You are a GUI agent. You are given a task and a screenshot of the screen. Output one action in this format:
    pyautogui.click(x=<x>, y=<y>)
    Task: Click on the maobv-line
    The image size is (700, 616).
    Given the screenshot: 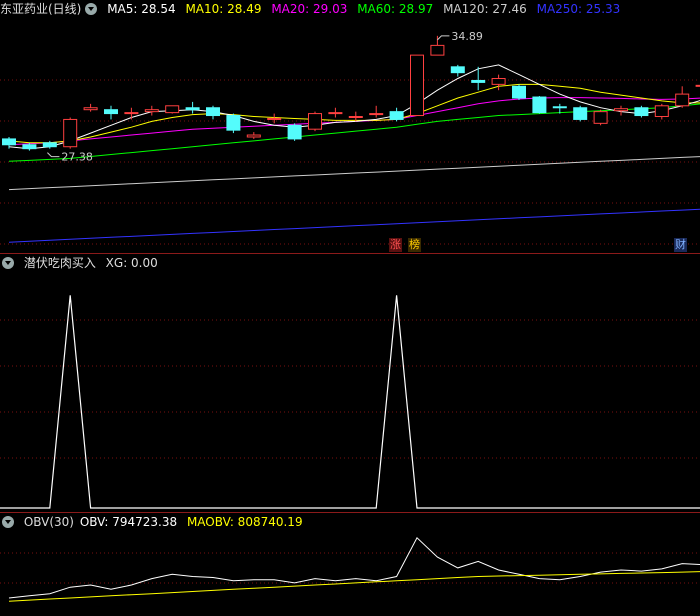 What is the action you would take?
    pyautogui.click(x=354, y=586)
    